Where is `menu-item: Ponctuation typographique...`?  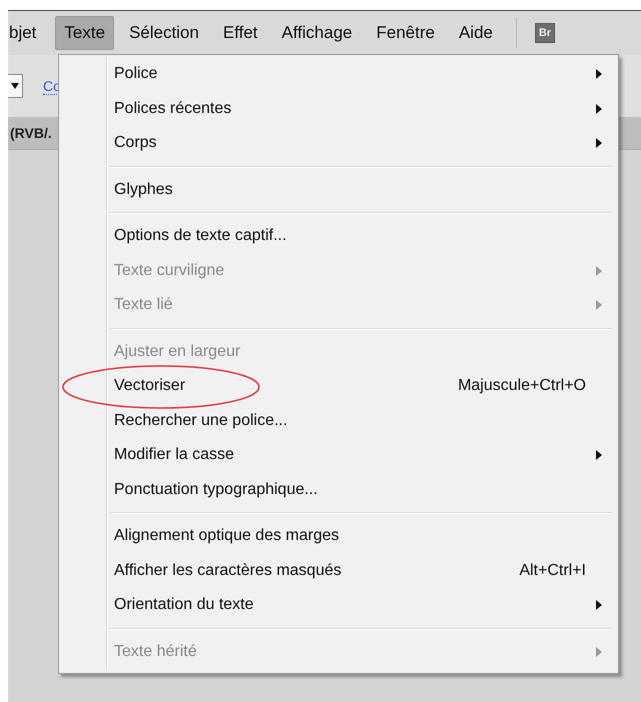
menu-item: Ponctuation typographique... is located at coordinates (338, 489).